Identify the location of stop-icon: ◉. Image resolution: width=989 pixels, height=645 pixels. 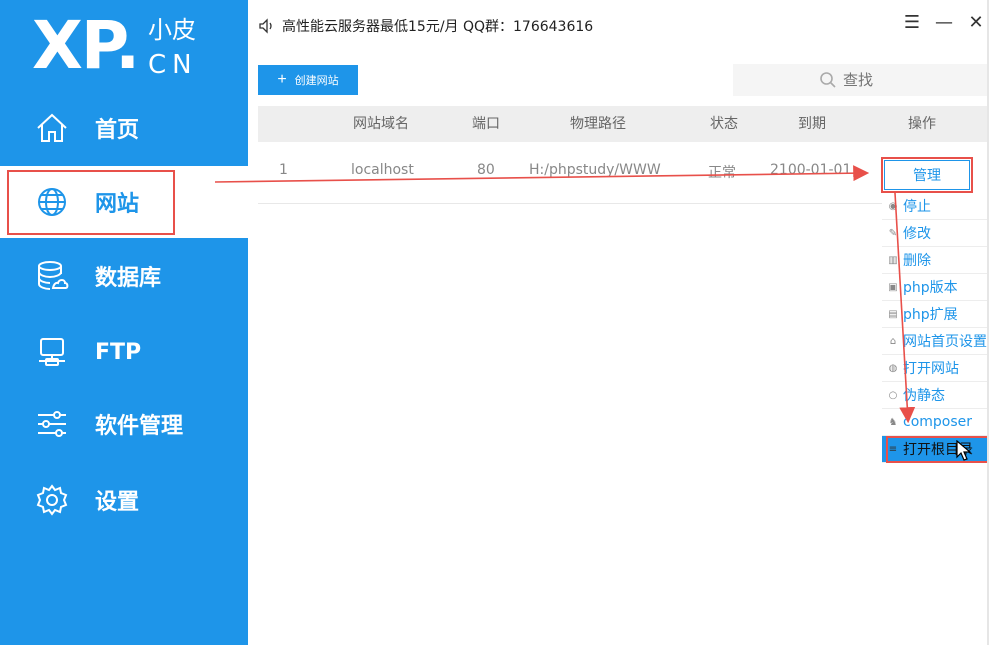
(893, 206).